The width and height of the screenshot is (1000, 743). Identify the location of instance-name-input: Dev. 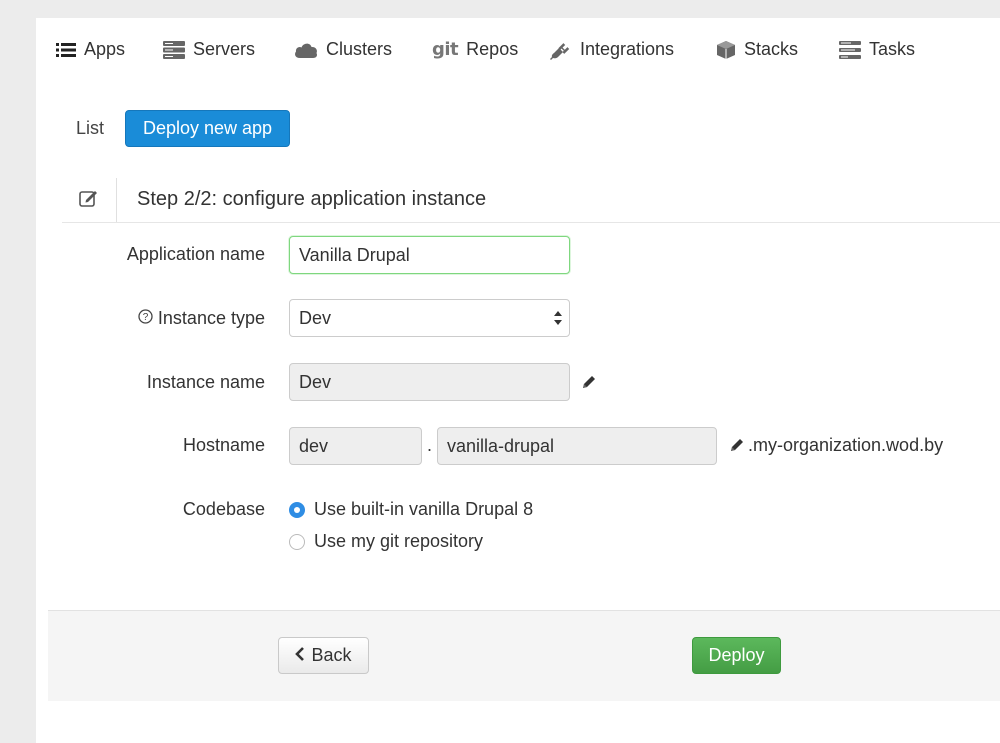
(429, 382).